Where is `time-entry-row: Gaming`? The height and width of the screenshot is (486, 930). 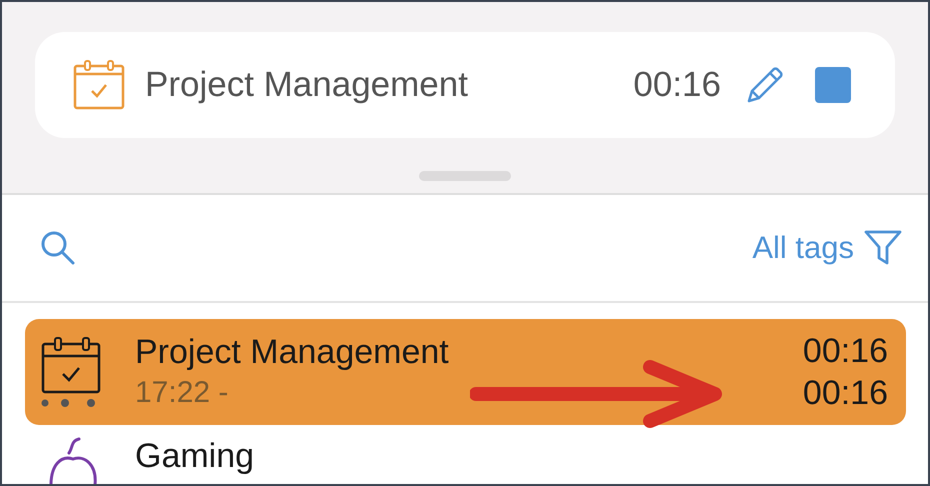 time-entry-row: Gaming is located at coordinates (465, 454).